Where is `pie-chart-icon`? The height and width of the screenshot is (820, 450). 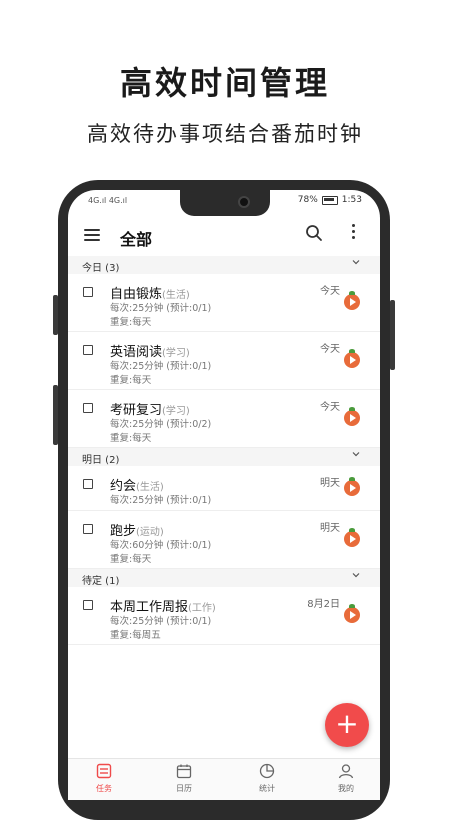 pie-chart-icon is located at coordinates (267, 771).